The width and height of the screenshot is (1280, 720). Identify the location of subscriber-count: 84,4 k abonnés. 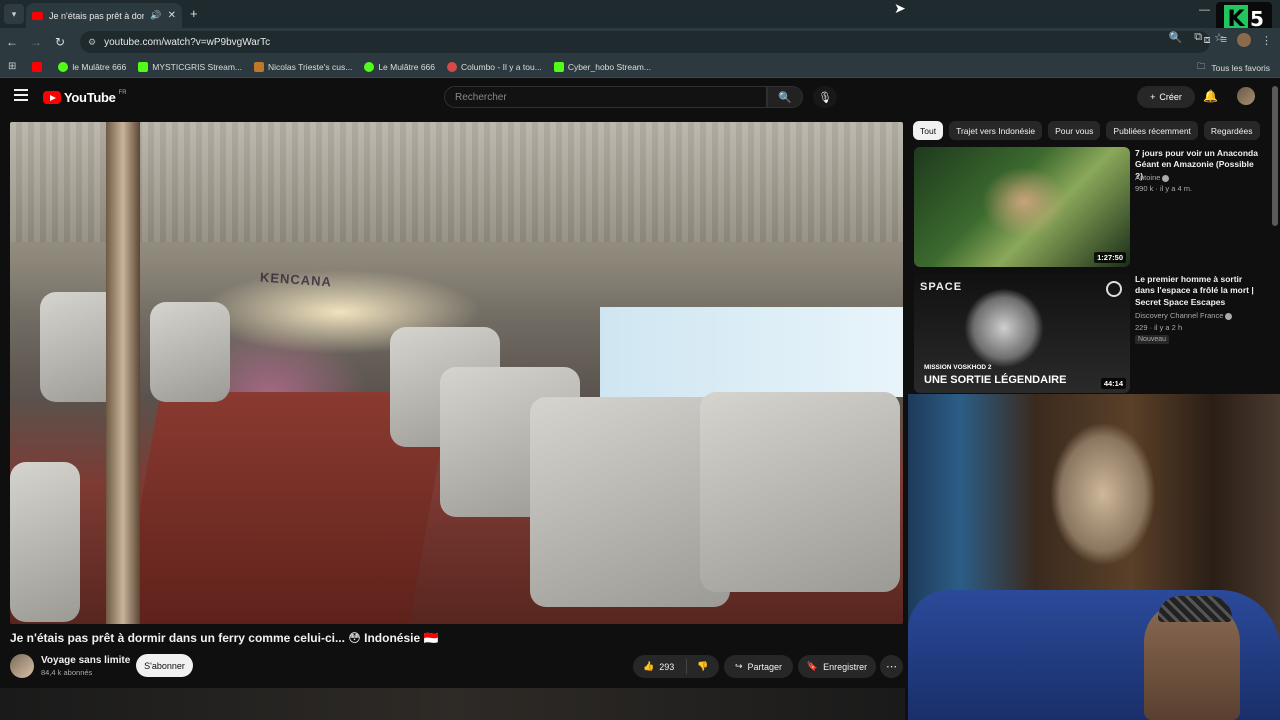
(67, 672).